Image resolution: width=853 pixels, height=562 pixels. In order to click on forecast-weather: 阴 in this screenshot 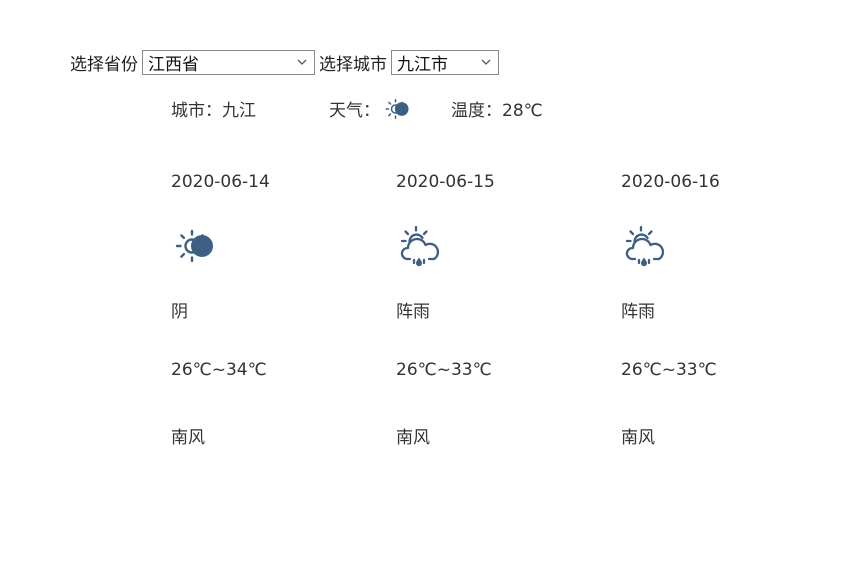, I will do `click(179, 312)`.